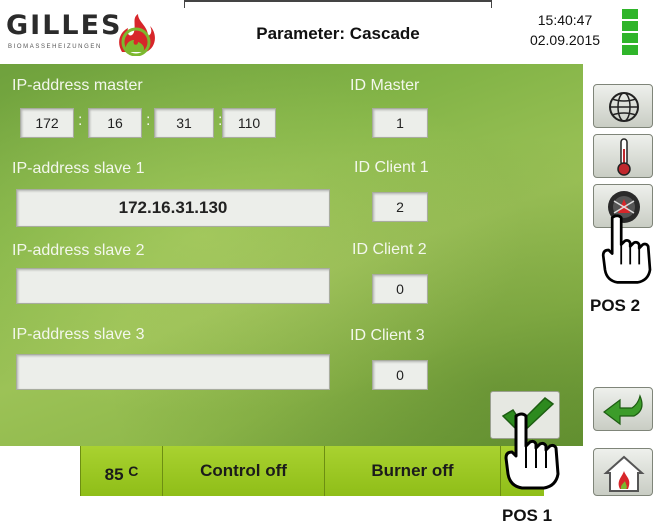  I want to click on pos1-annotation: POS 1, so click(527, 515).